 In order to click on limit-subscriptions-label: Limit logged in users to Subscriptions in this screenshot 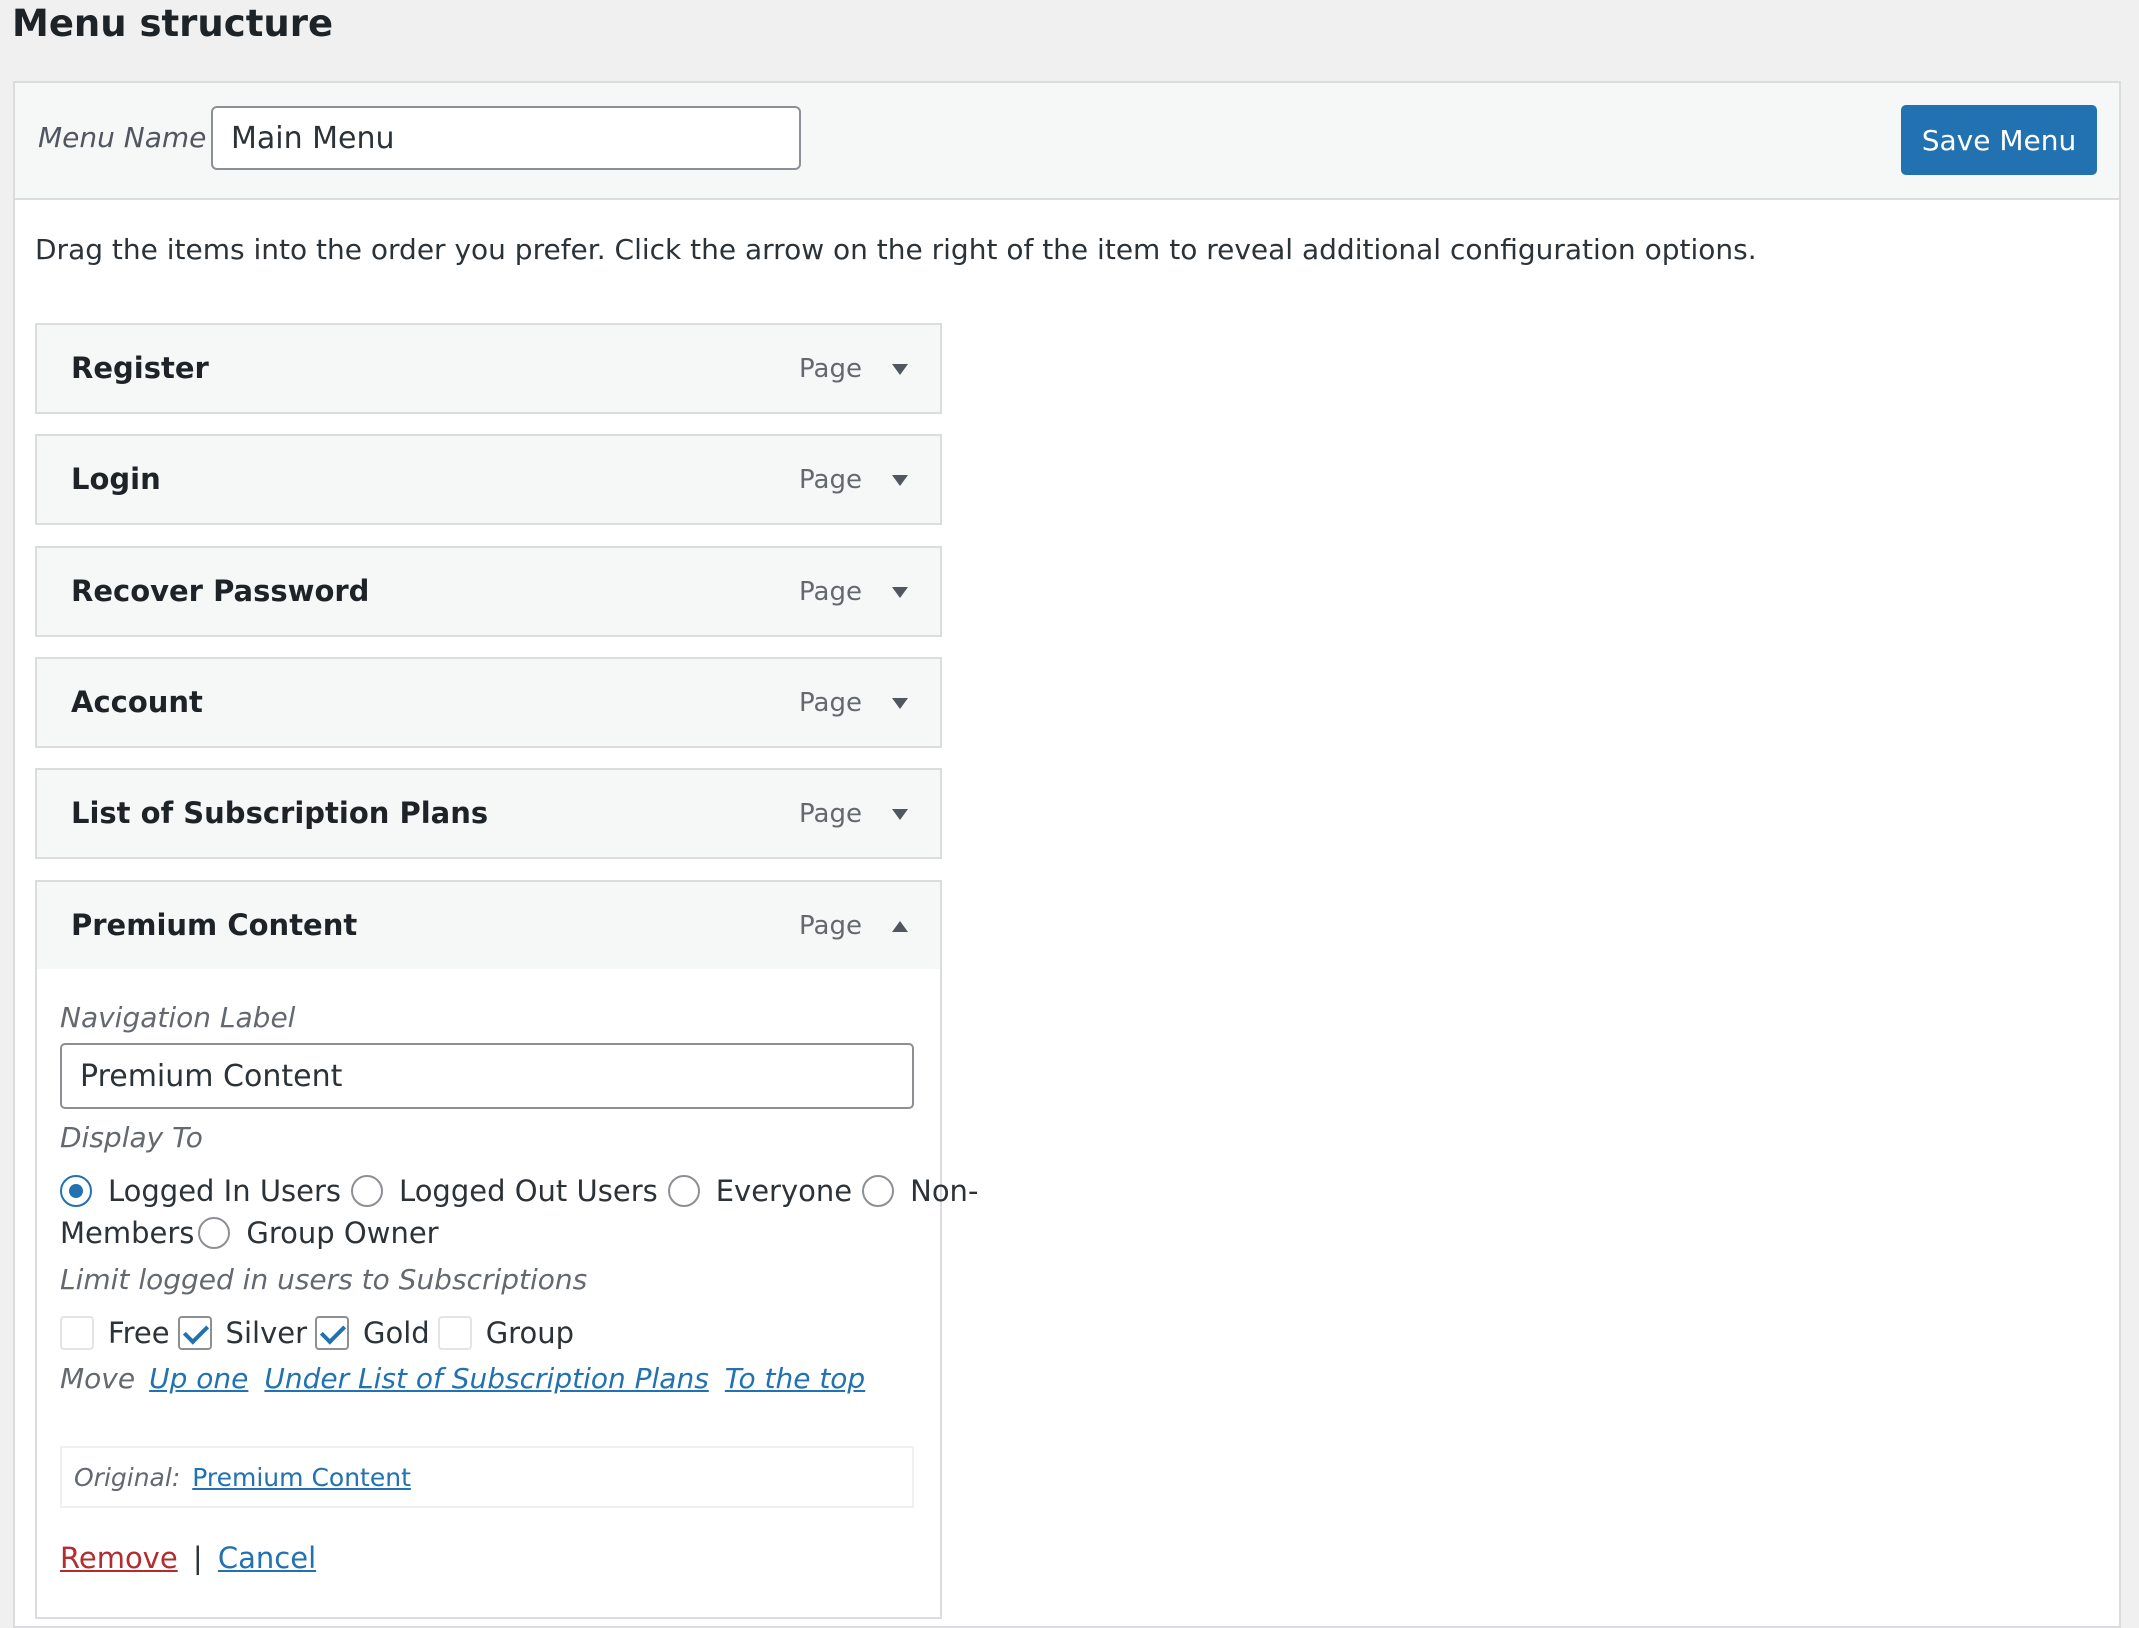, I will do `click(324, 1279)`.